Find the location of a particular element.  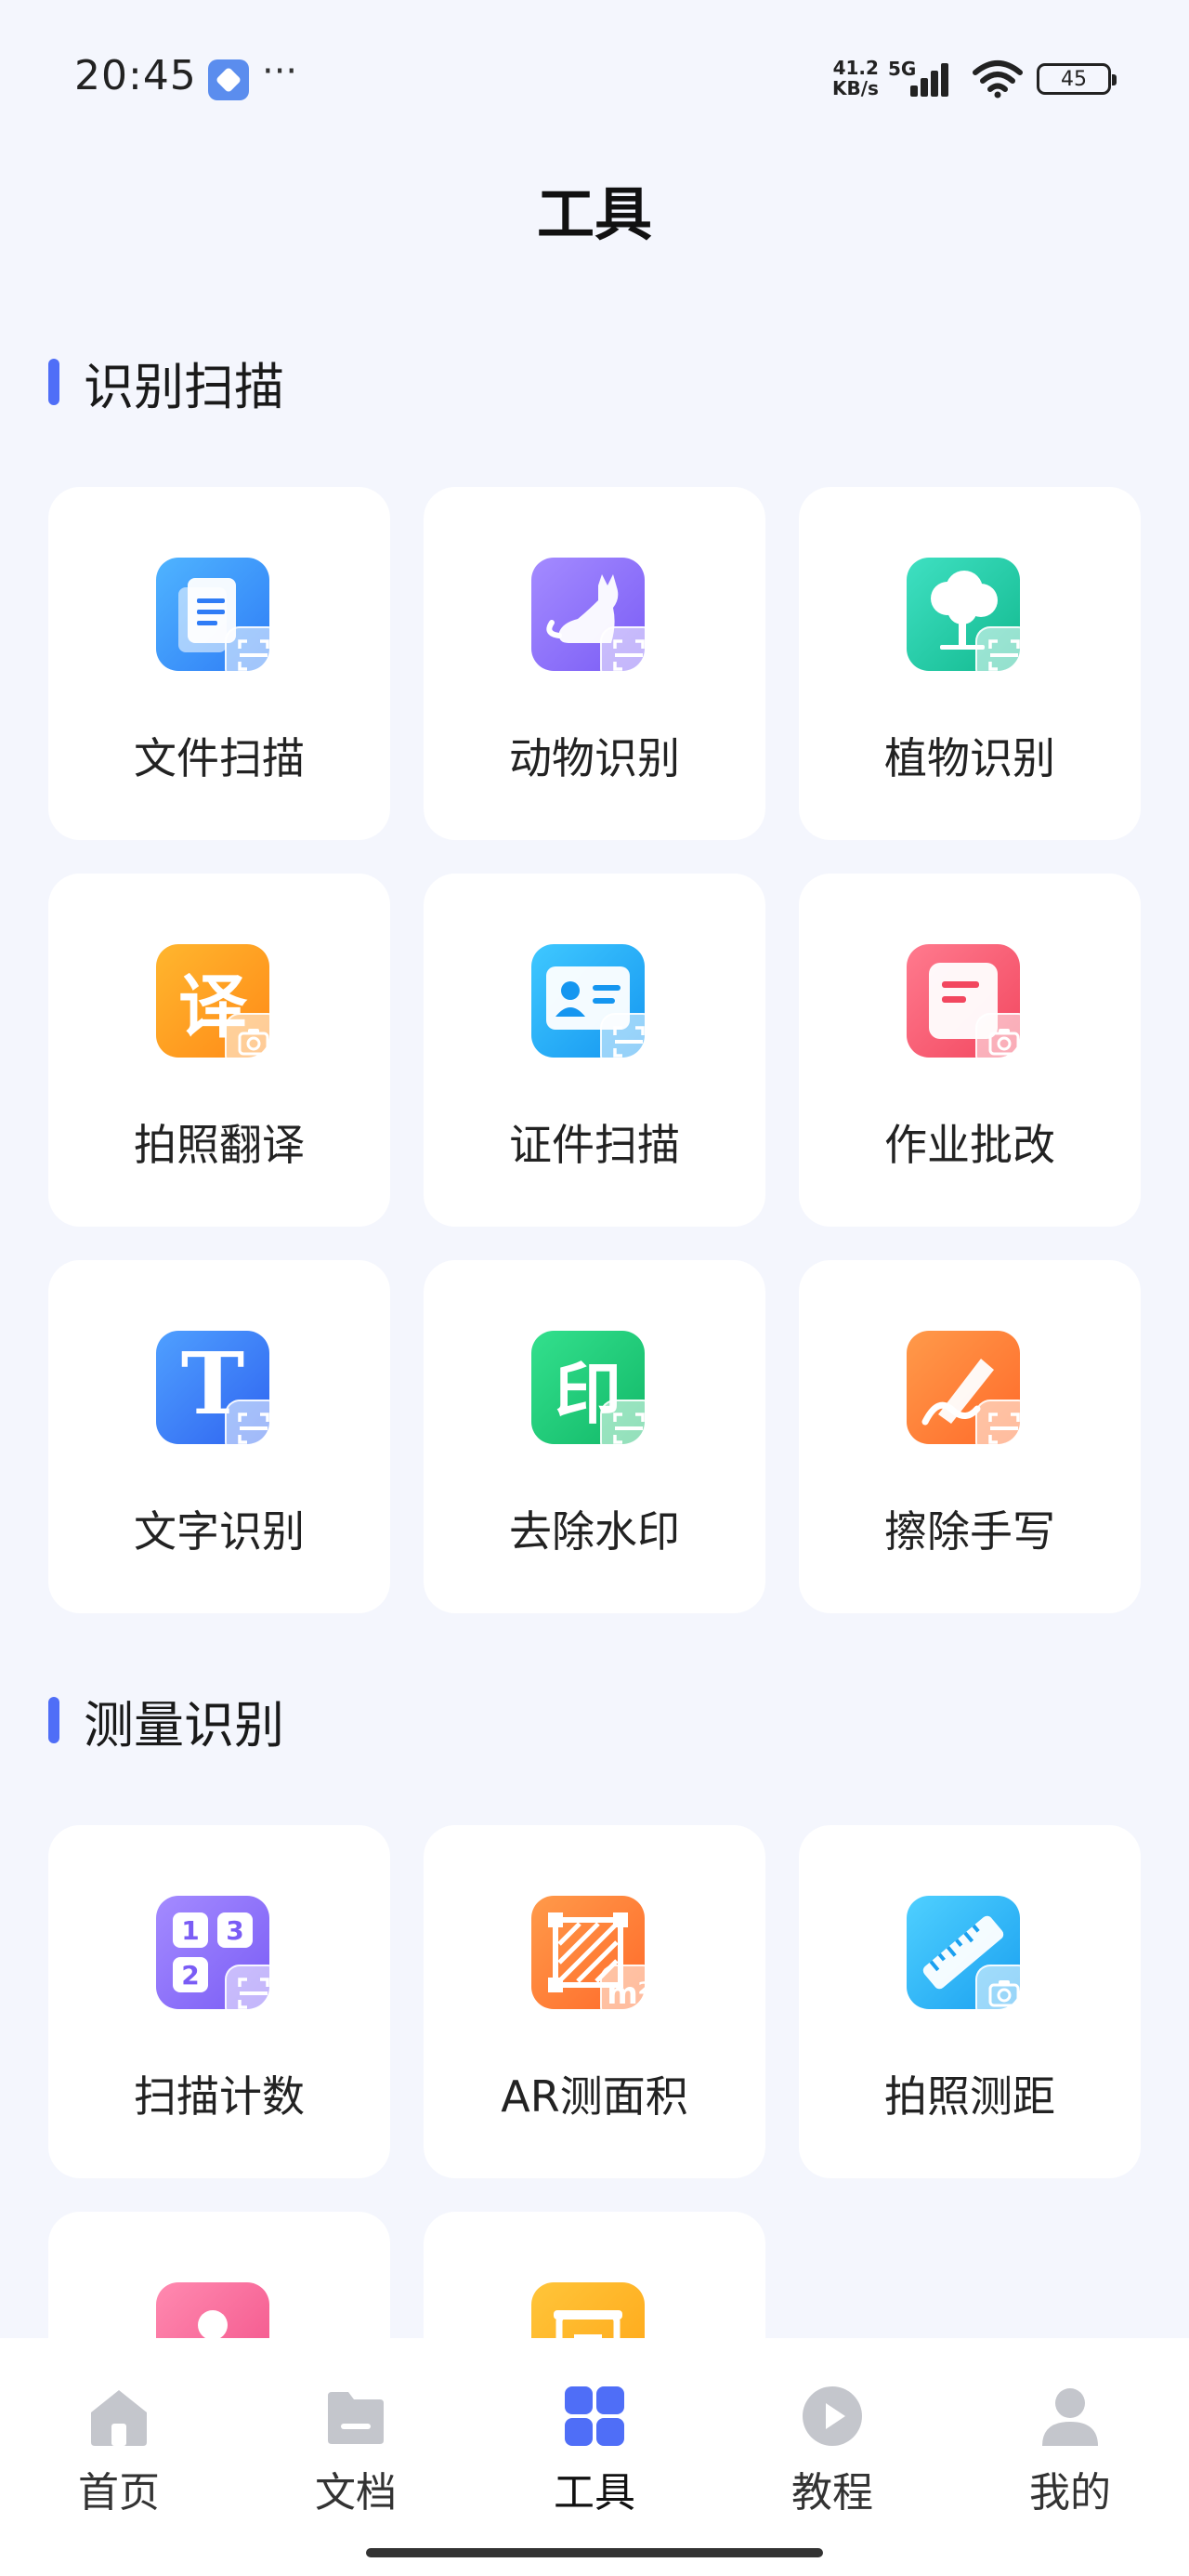

section-title: 识别扫描 is located at coordinates (184, 386).